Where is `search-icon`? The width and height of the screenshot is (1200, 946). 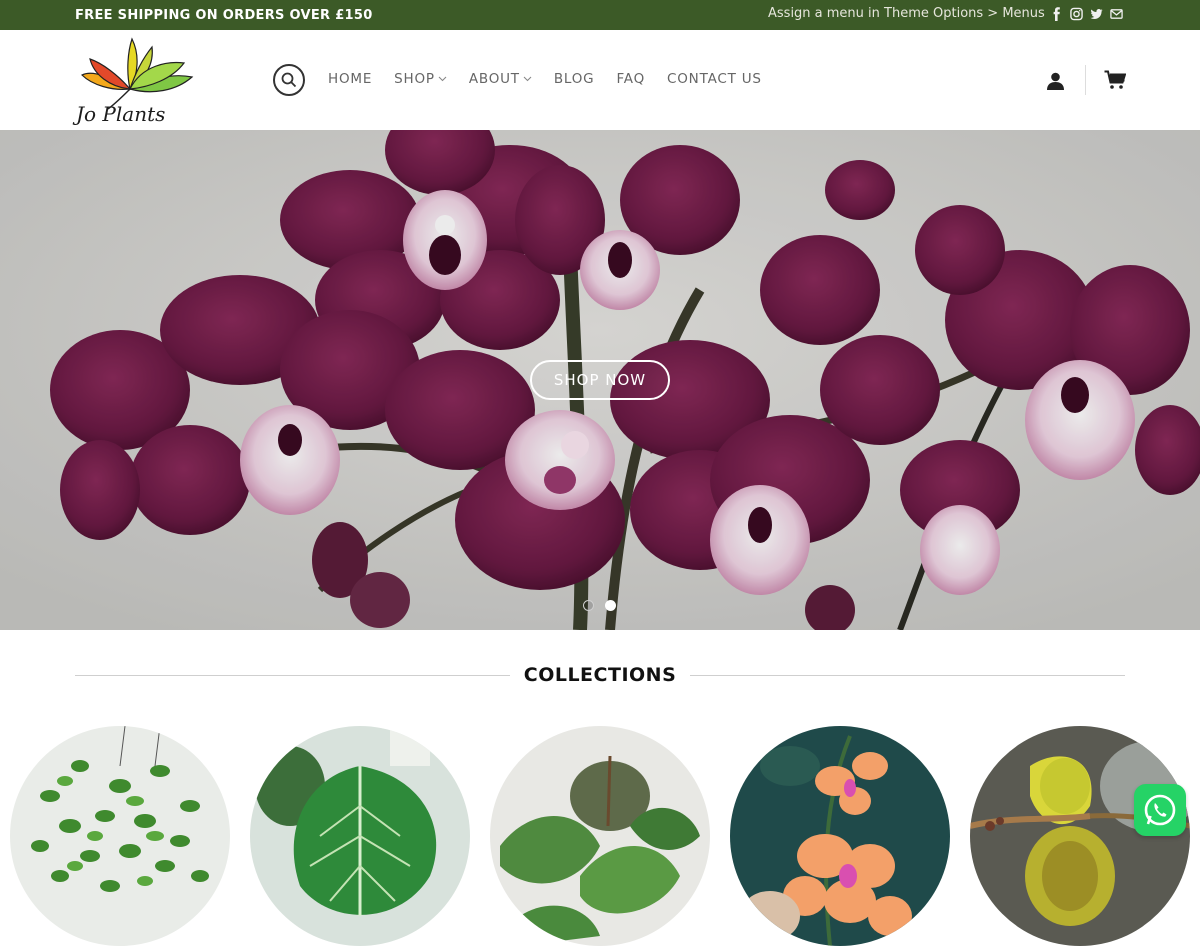 search-icon is located at coordinates (289, 80).